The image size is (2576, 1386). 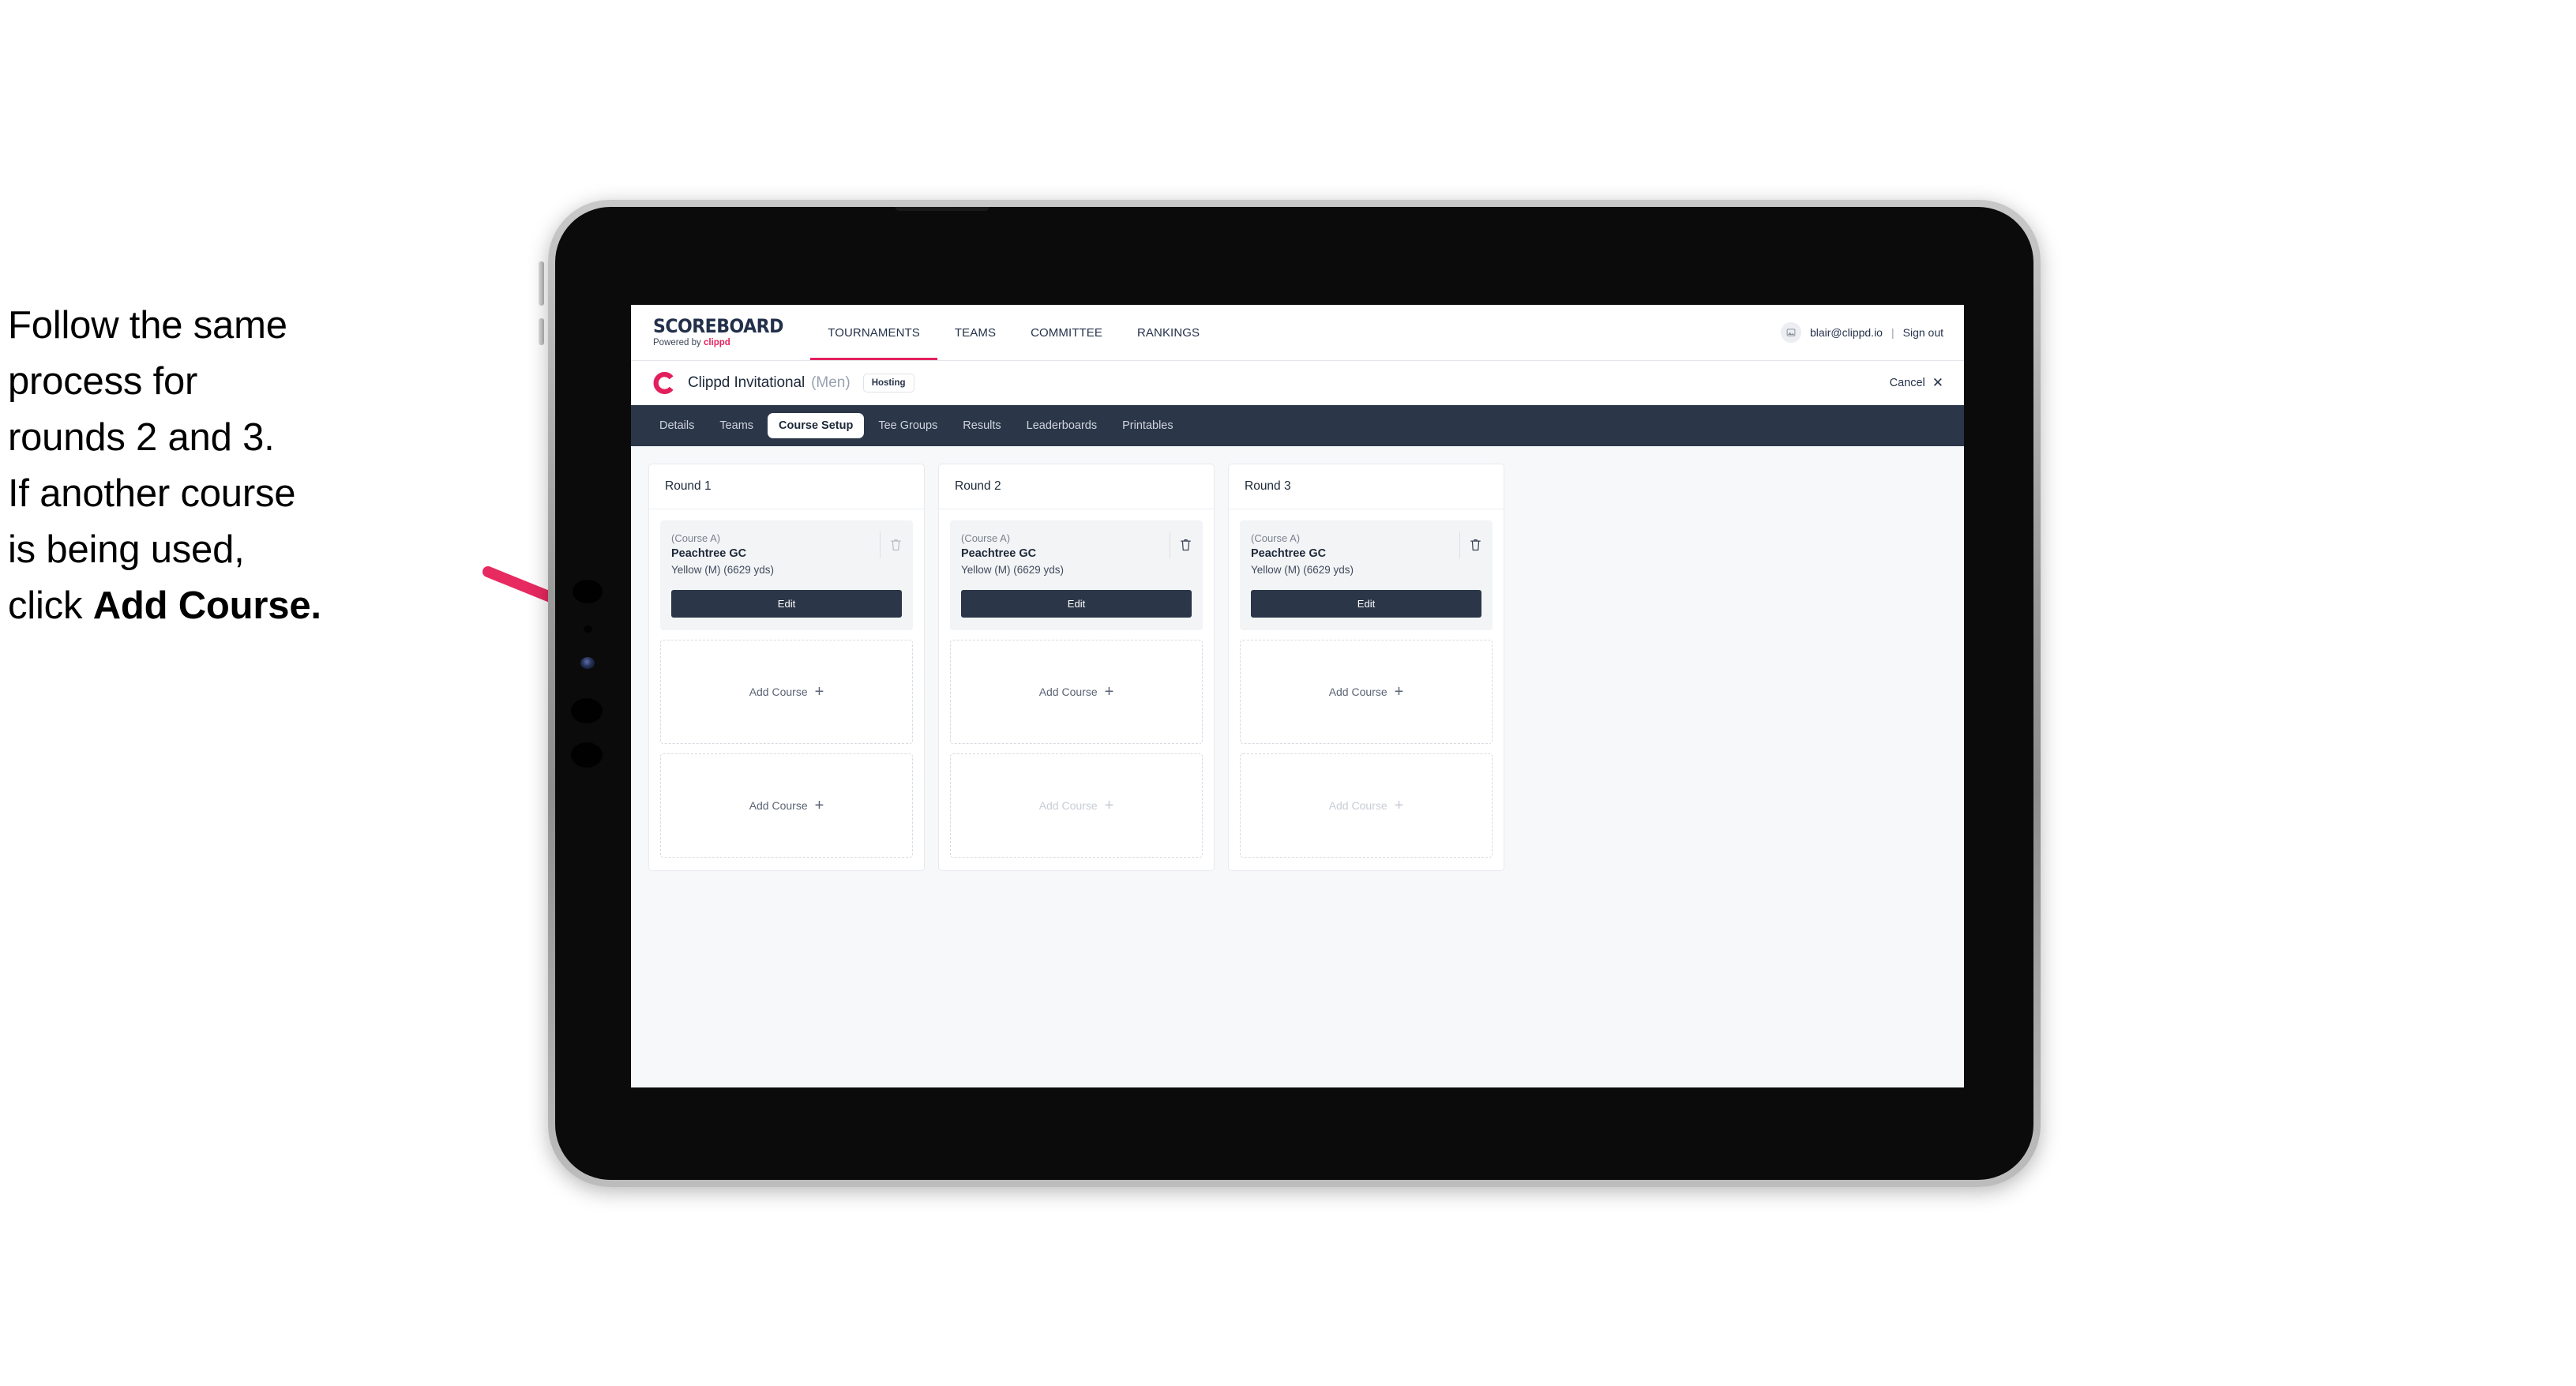 I want to click on instruction-line: rounds 2 and 3., so click(x=141, y=437).